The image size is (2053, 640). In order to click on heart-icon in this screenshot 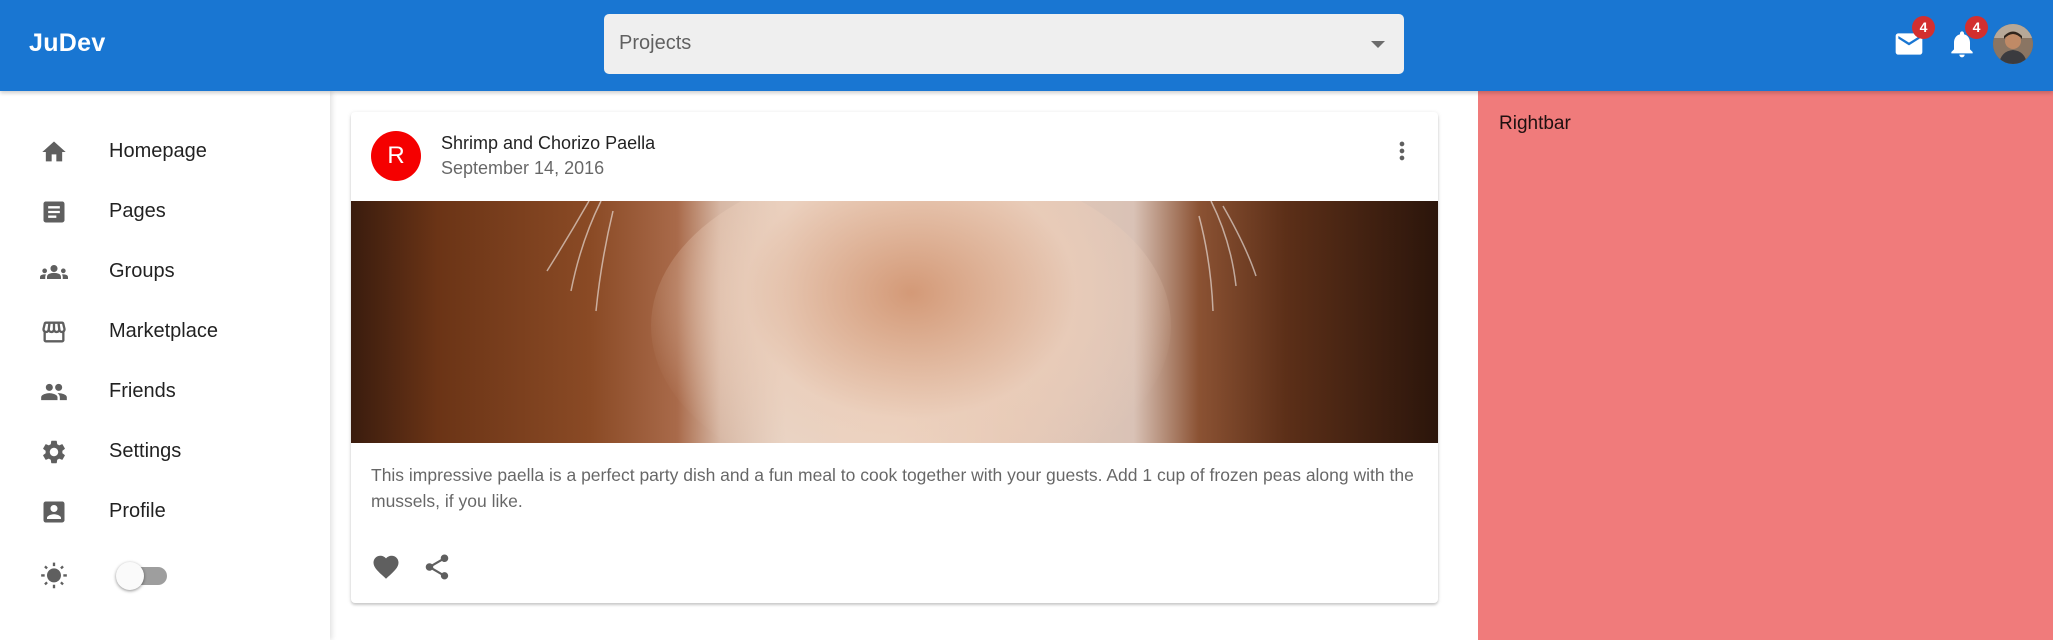, I will do `click(386, 567)`.